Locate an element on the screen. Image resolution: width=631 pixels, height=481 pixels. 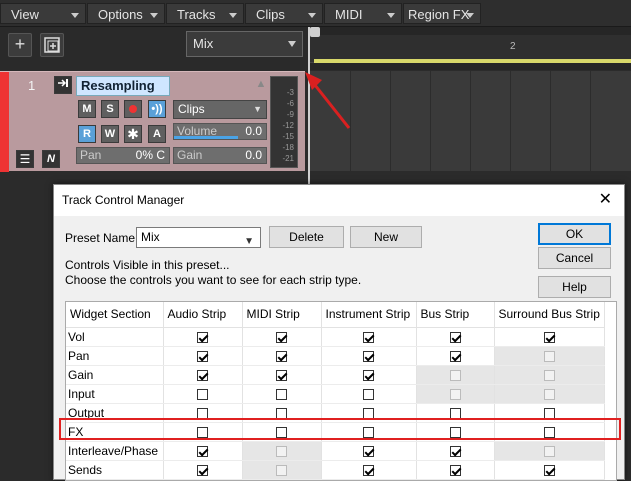
record-arm-button is located at coordinates (133, 109).